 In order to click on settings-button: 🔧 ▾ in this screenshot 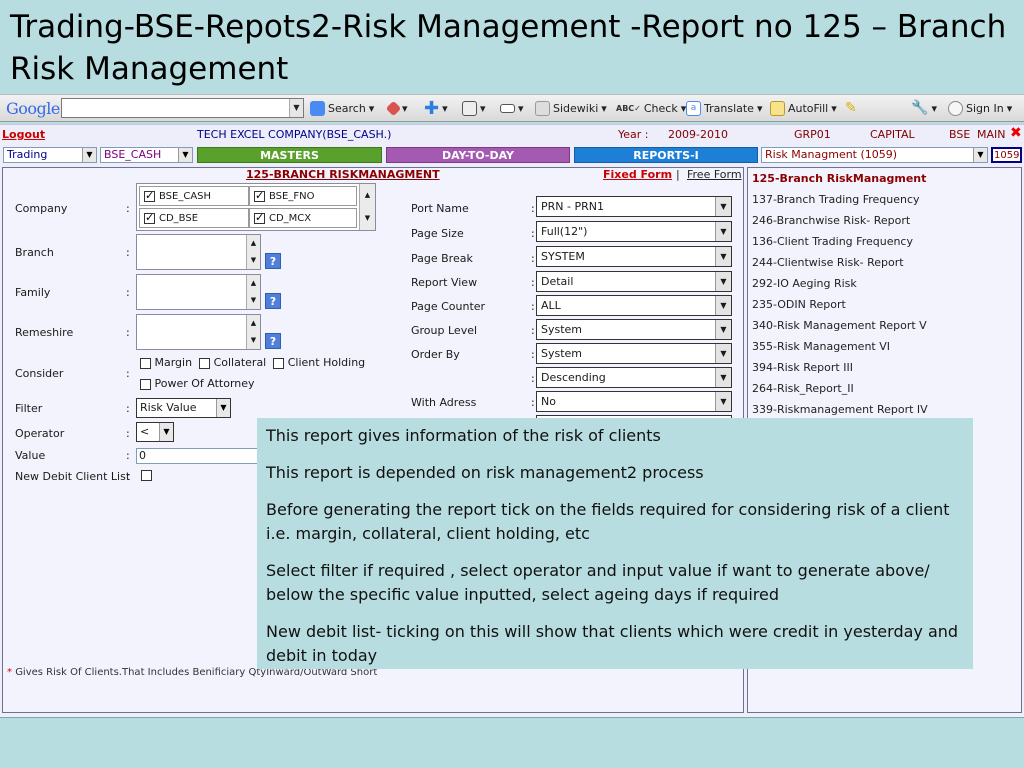, I will do `click(924, 108)`.